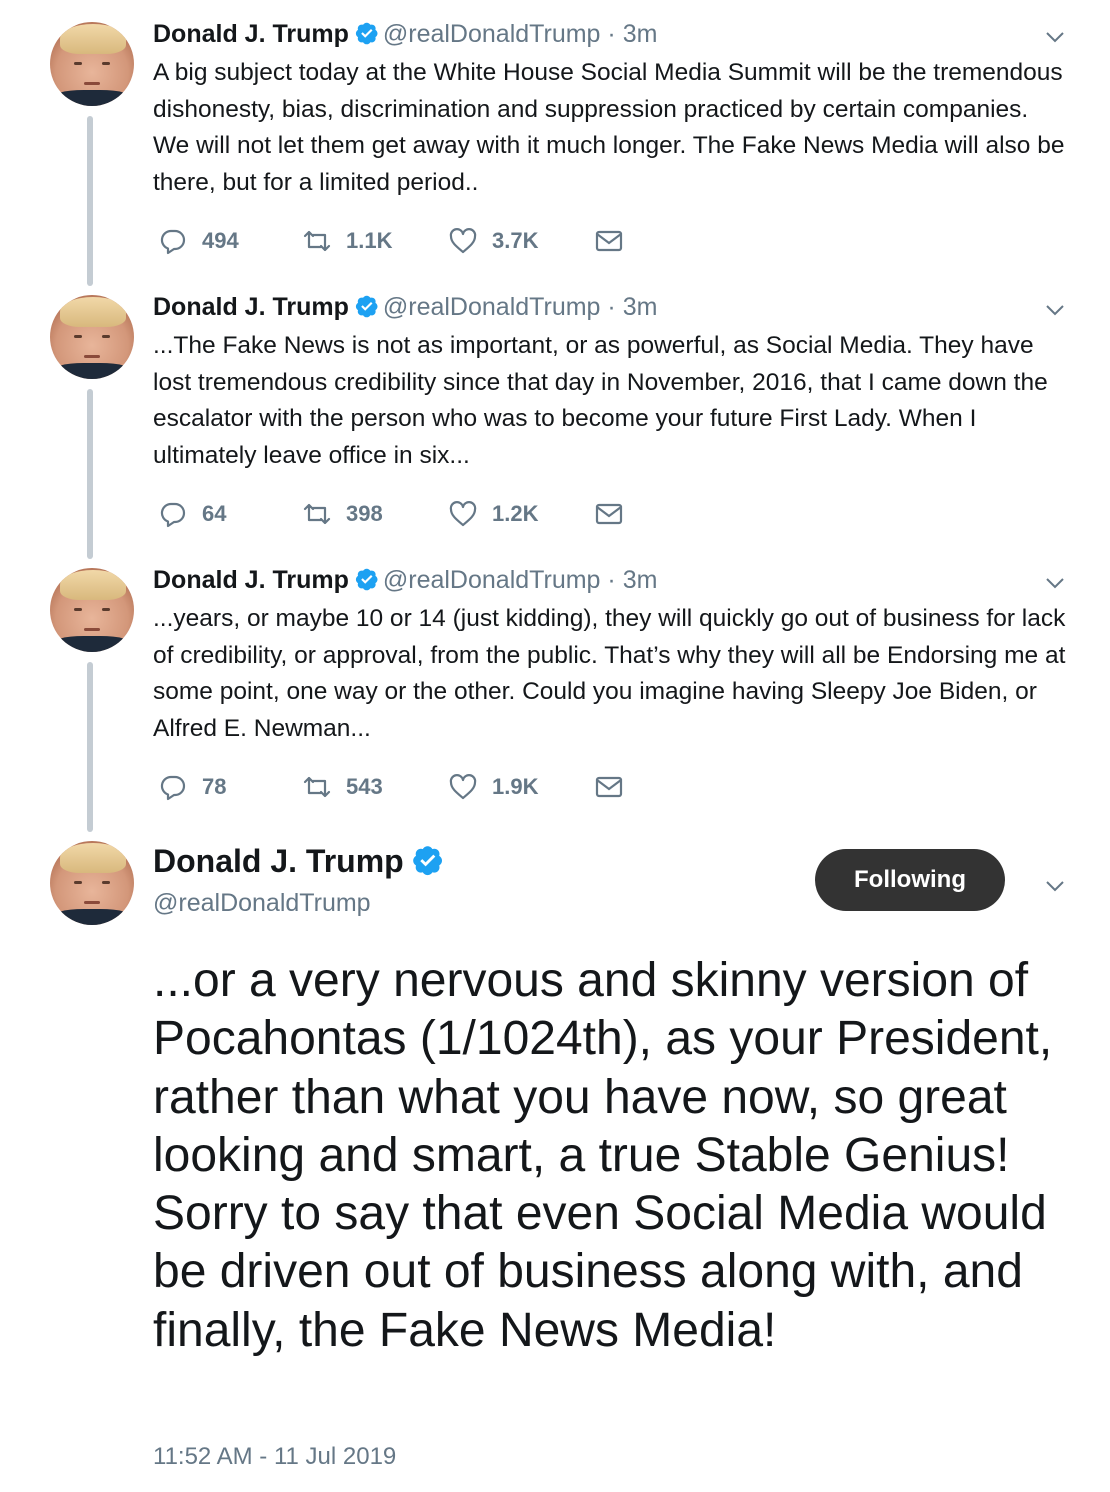 The image size is (1110, 1492). Describe the element at coordinates (274, 1457) in the screenshot. I see `tweet-timestamp: 11:52 AM - 11 Jul 2019` at that location.